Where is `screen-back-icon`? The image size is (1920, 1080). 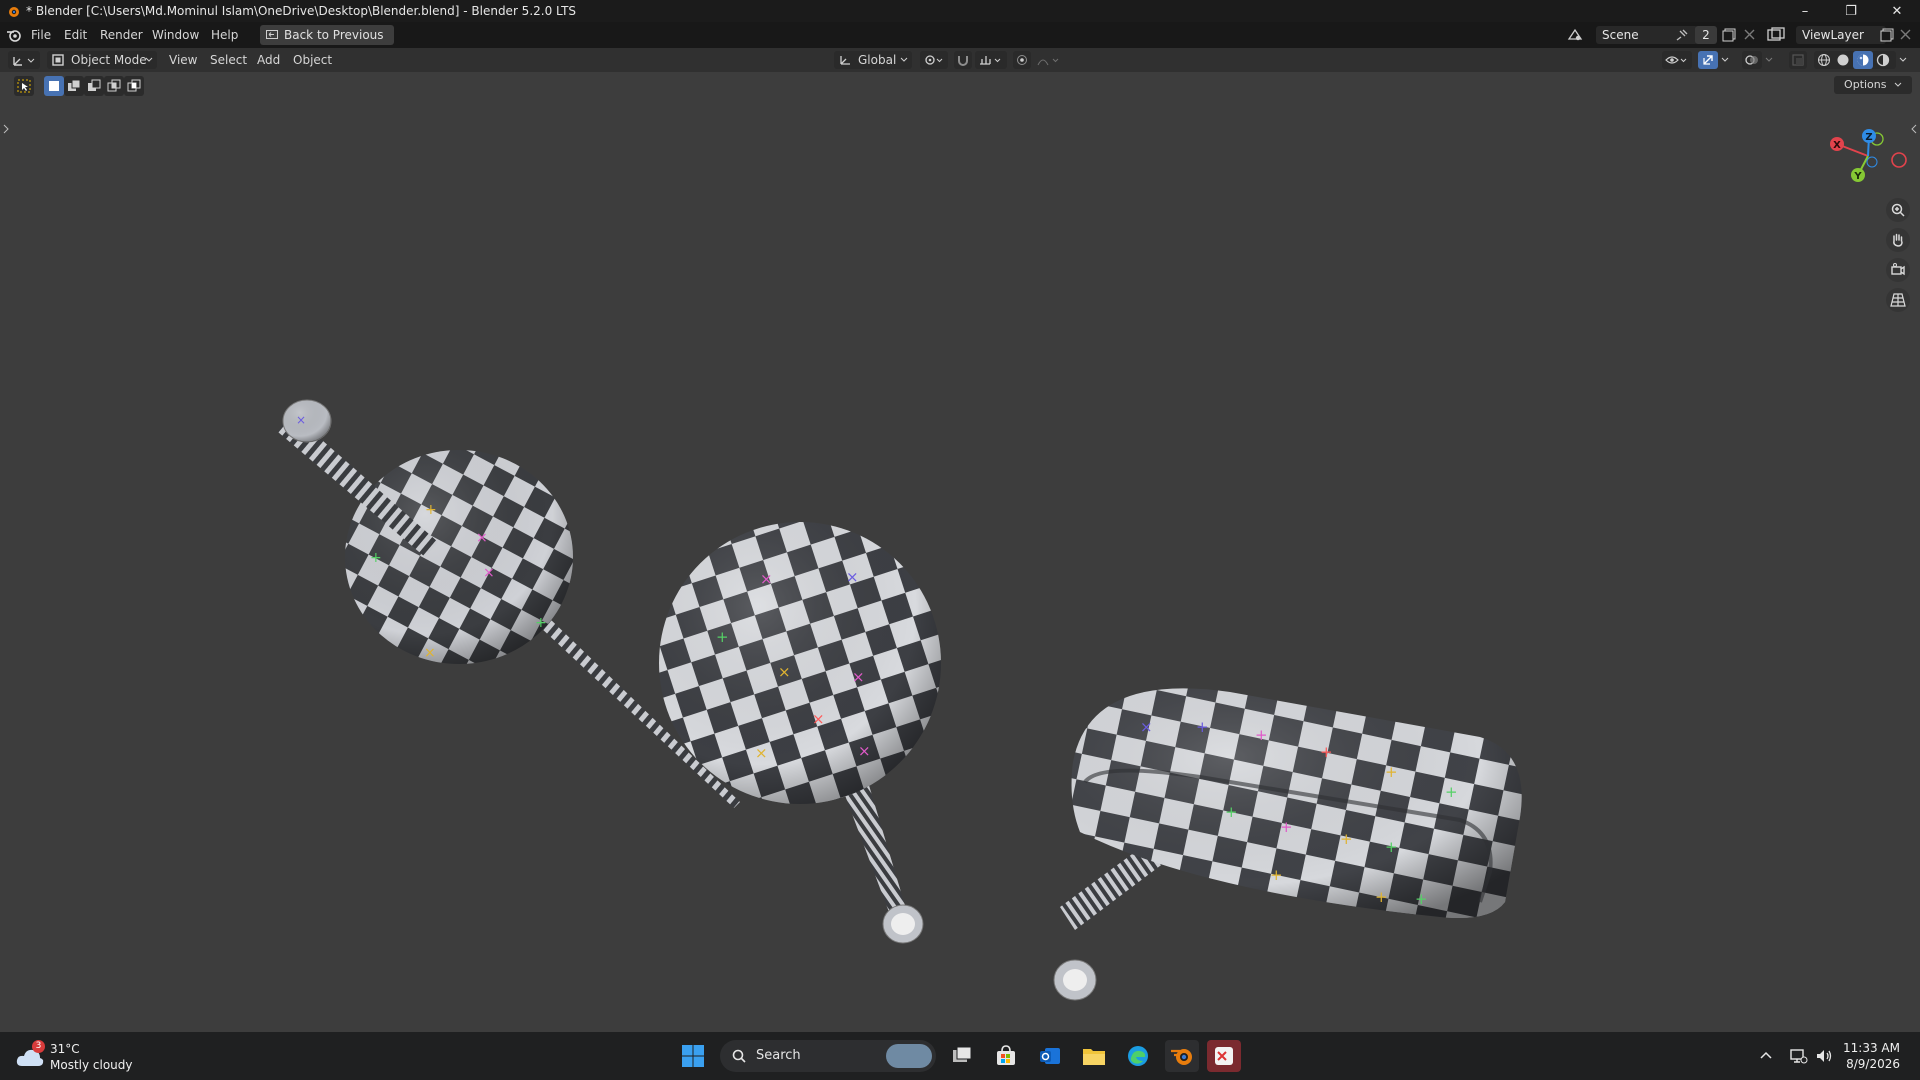 screen-back-icon is located at coordinates (272, 34).